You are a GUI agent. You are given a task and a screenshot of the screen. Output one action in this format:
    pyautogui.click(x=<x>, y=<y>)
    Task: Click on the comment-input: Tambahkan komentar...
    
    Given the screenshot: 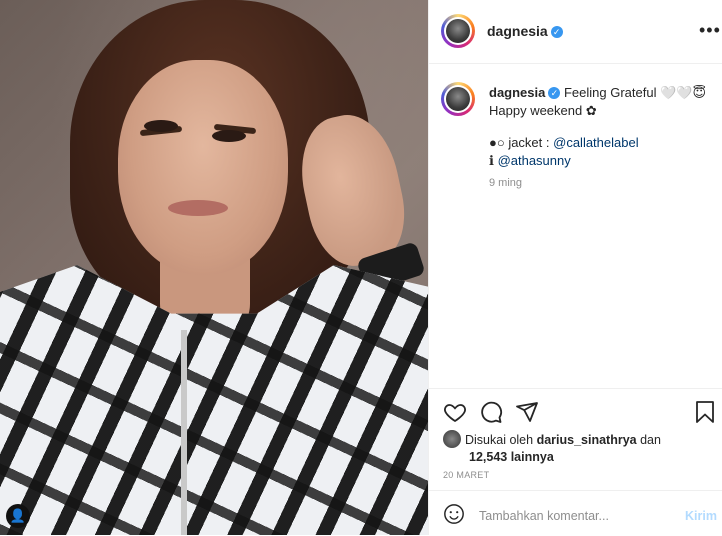 What is the action you would take?
    pyautogui.click(x=544, y=516)
    